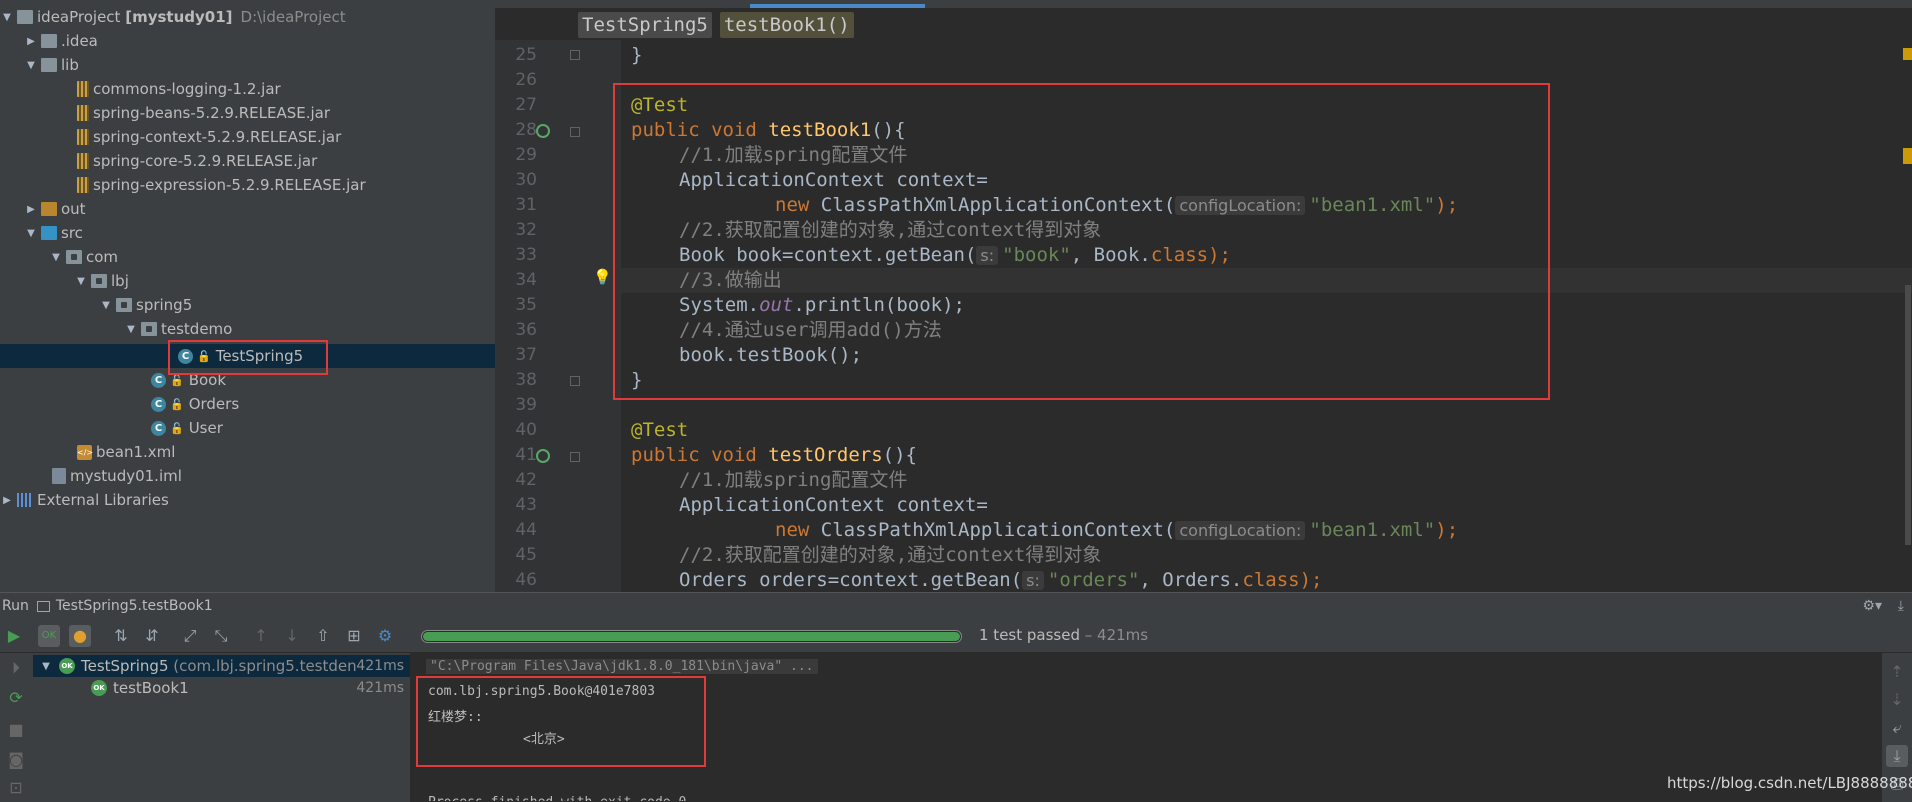  I want to click on camera-icon: ◙, so click(16, 760).